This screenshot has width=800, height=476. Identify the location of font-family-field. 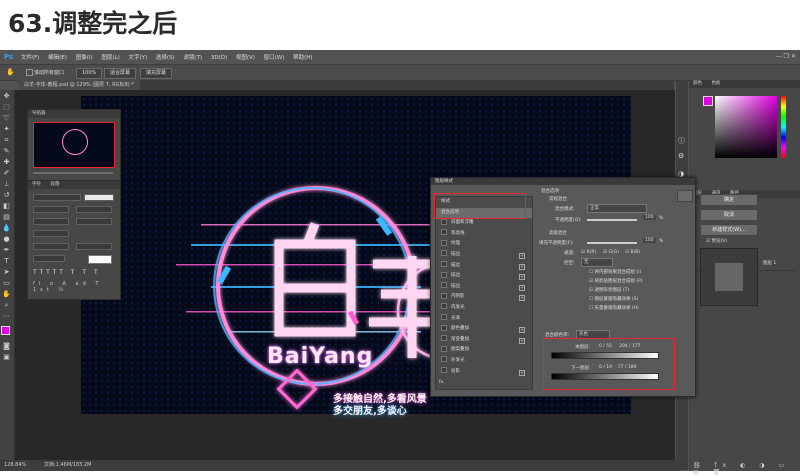
(57, 197).